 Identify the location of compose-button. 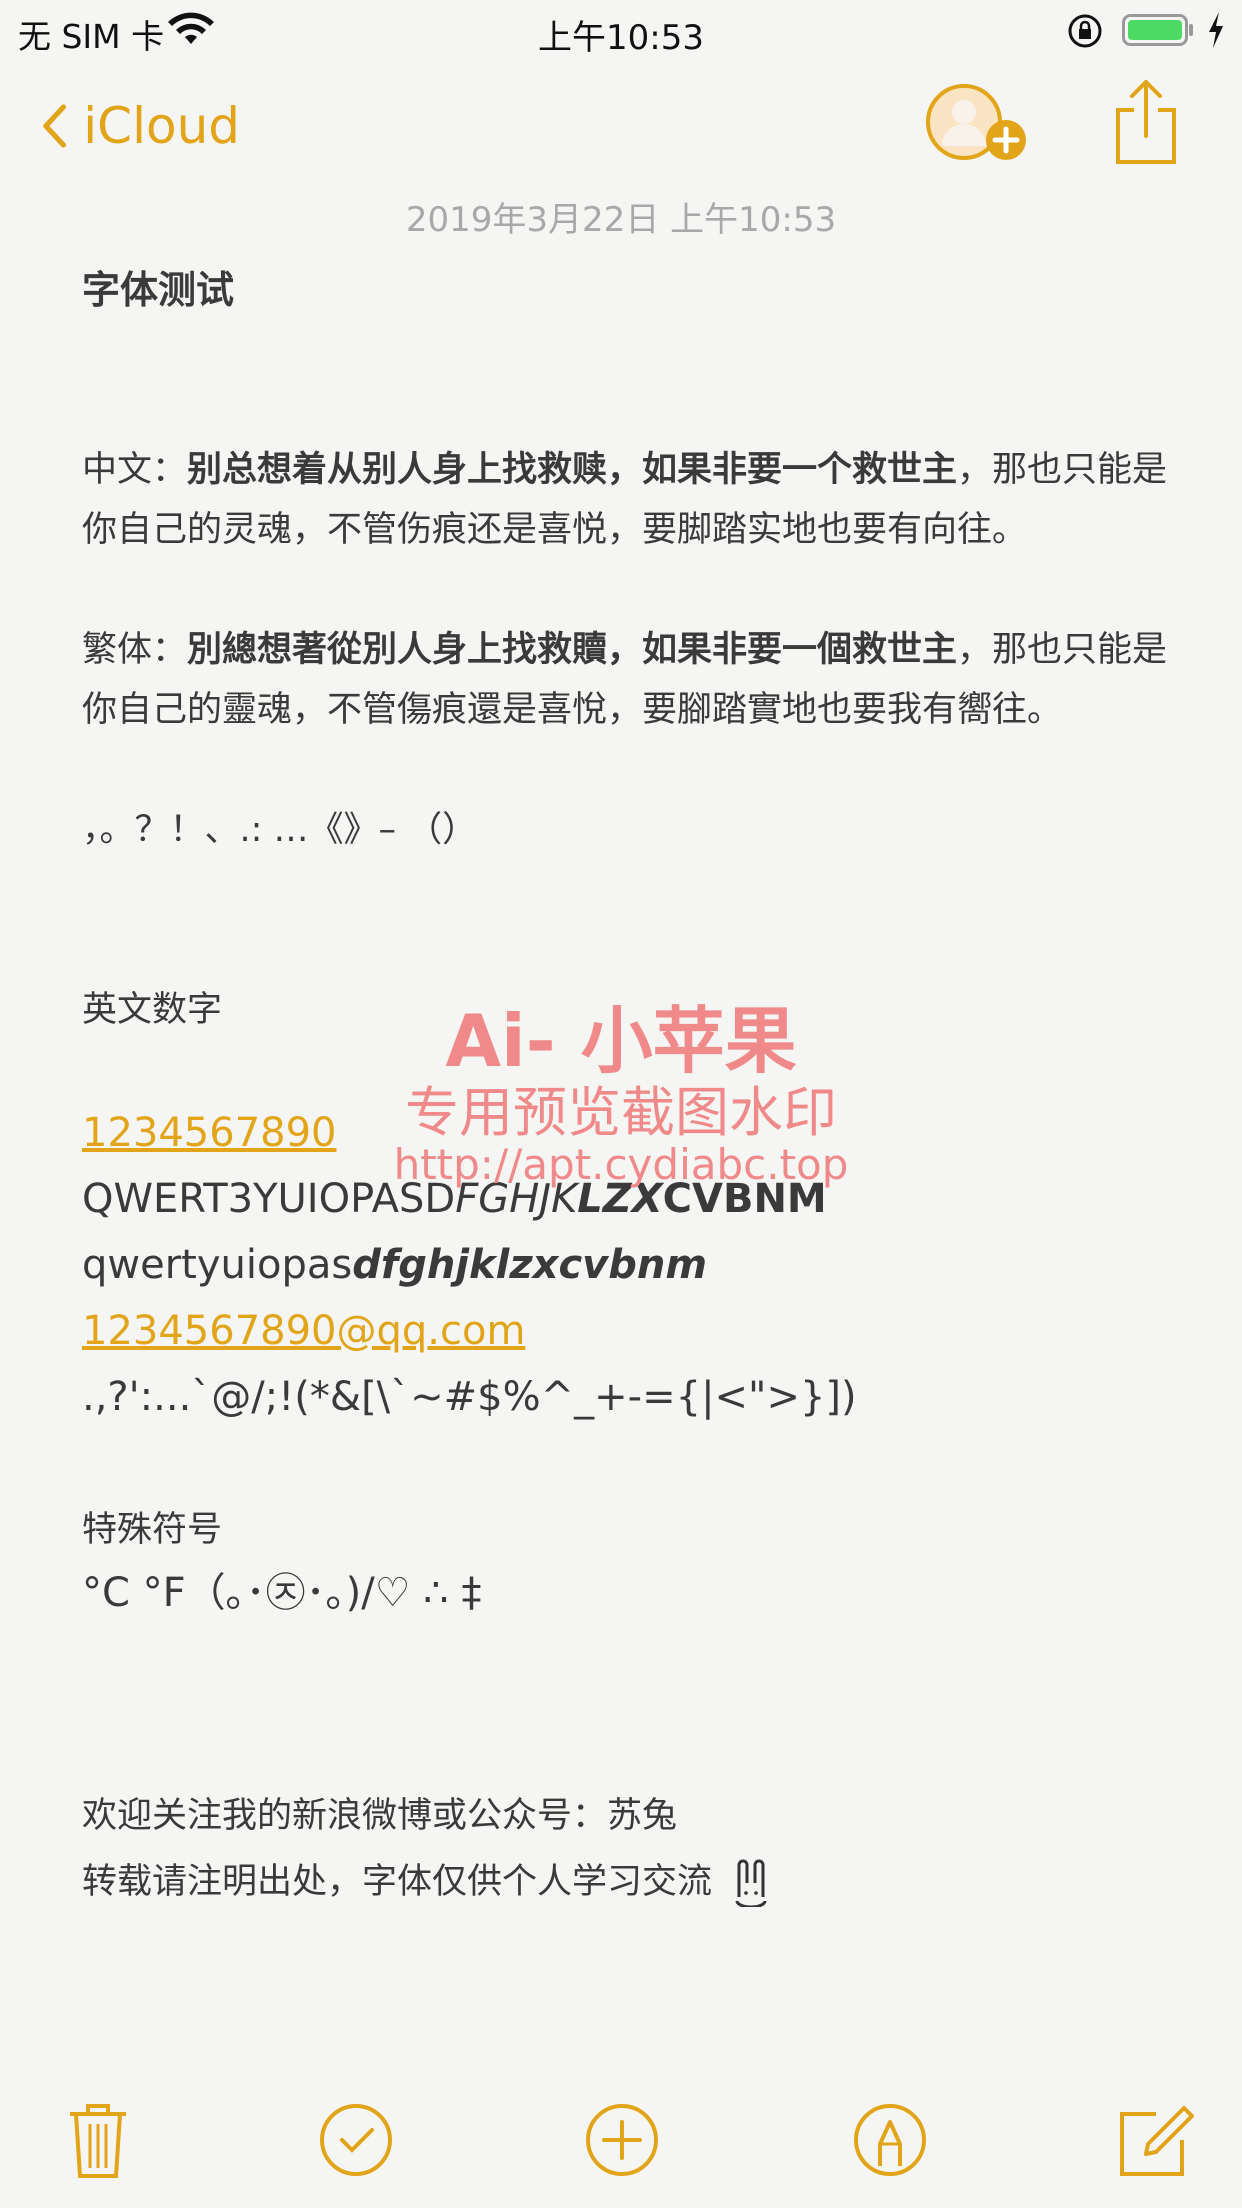
(1156, 2140).